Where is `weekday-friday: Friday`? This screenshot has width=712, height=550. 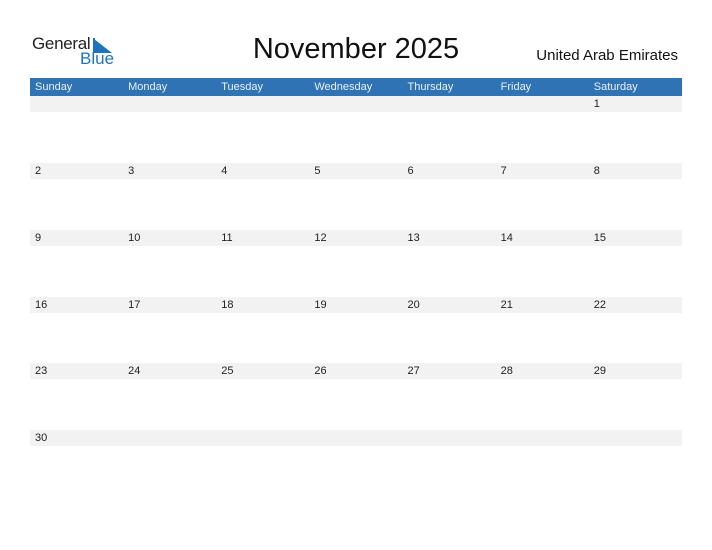
weekday-friday: Friday is located at coordinates (516, 87).